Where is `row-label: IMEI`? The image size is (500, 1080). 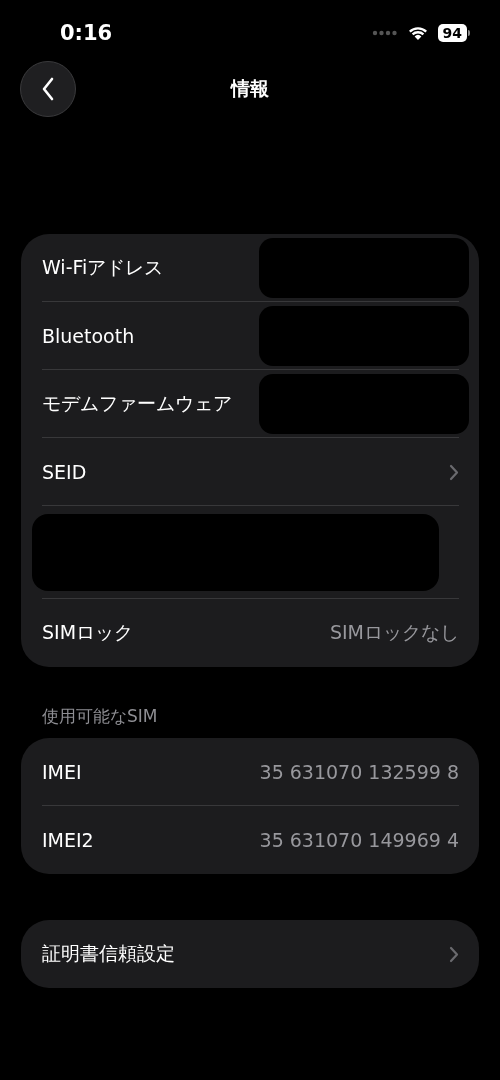
row-label: IMEI is located at coordinates (62, 772).